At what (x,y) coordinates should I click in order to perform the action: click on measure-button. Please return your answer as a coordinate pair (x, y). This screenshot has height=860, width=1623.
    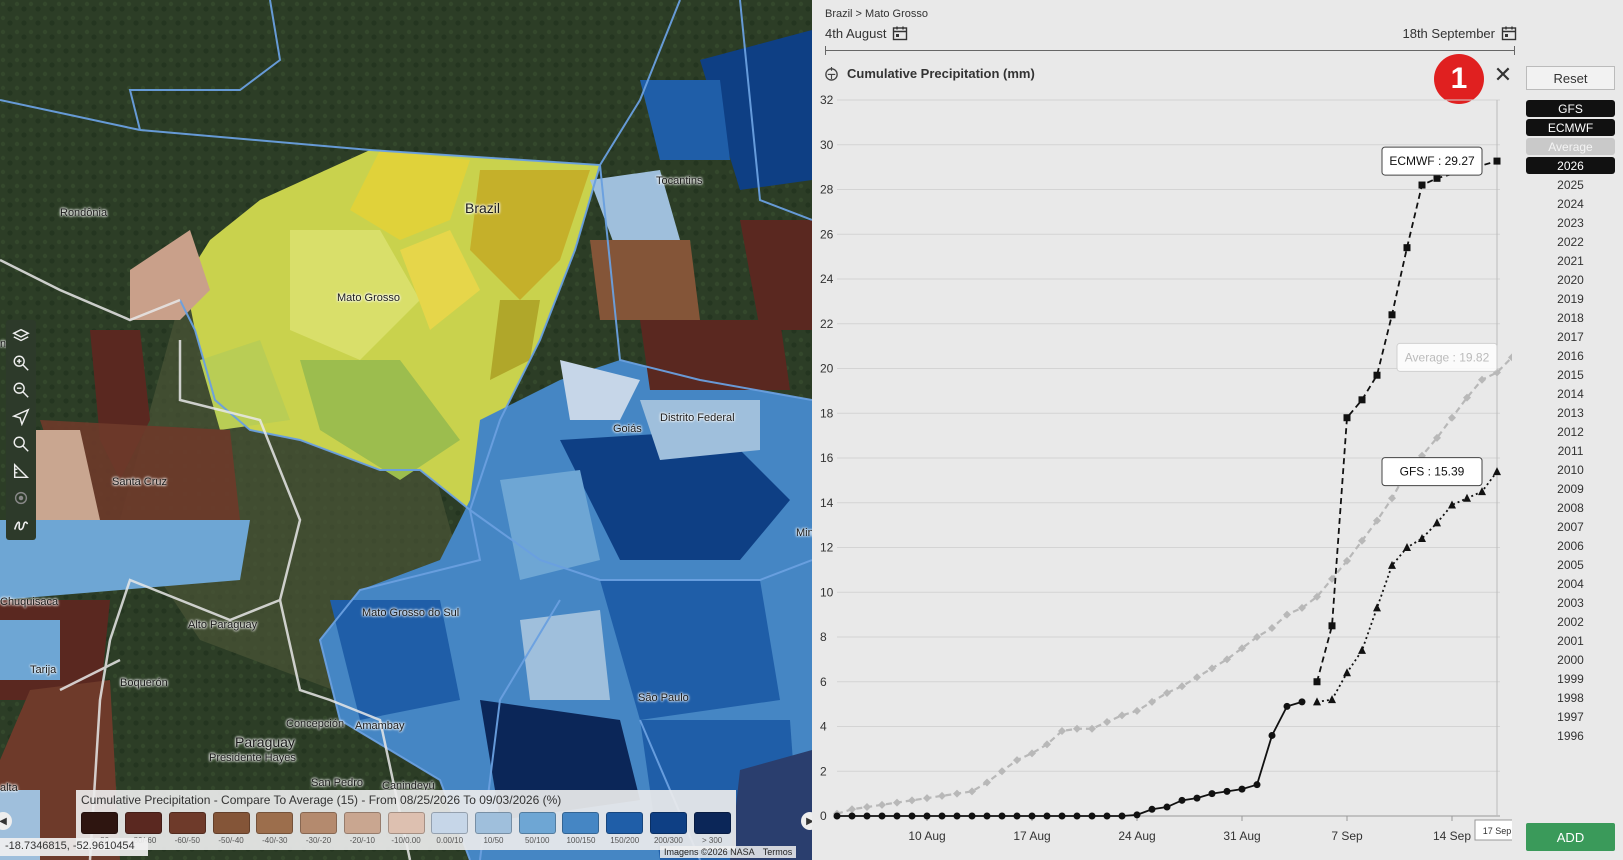
    Looking at the image, I should click on (21, 470).